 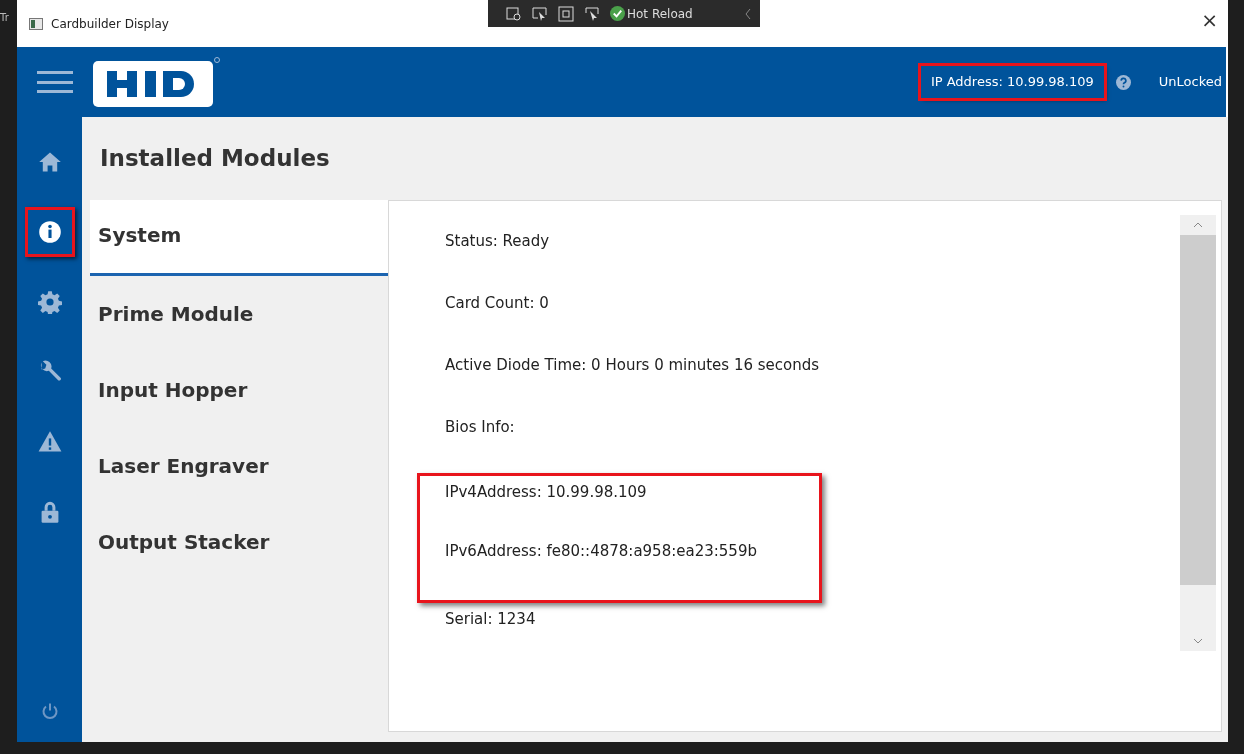 I want to click on check-icon, so click(x=617, y=13).